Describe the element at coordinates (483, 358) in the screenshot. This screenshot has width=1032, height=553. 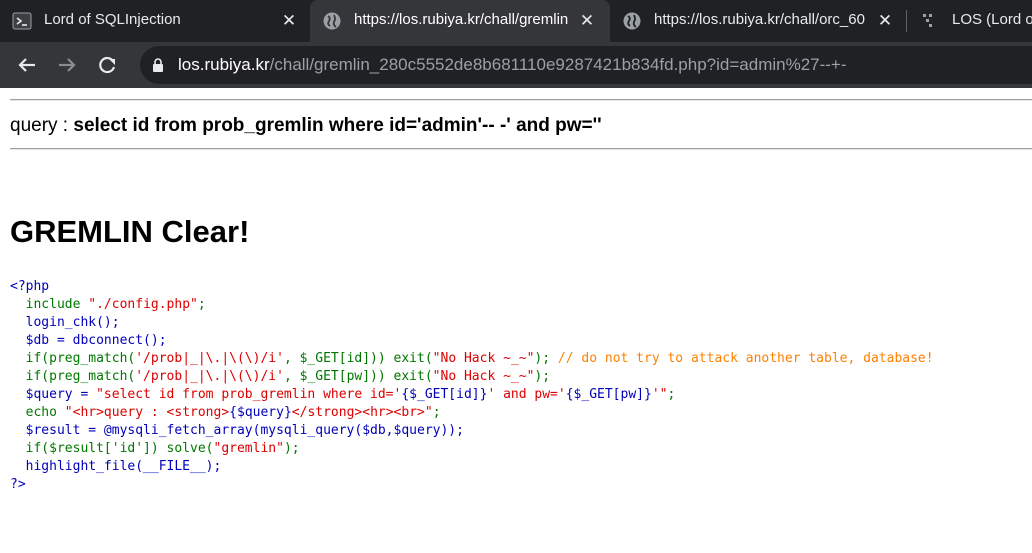
I see `code-if1-msg: "No Hack ~_~"` at that location.